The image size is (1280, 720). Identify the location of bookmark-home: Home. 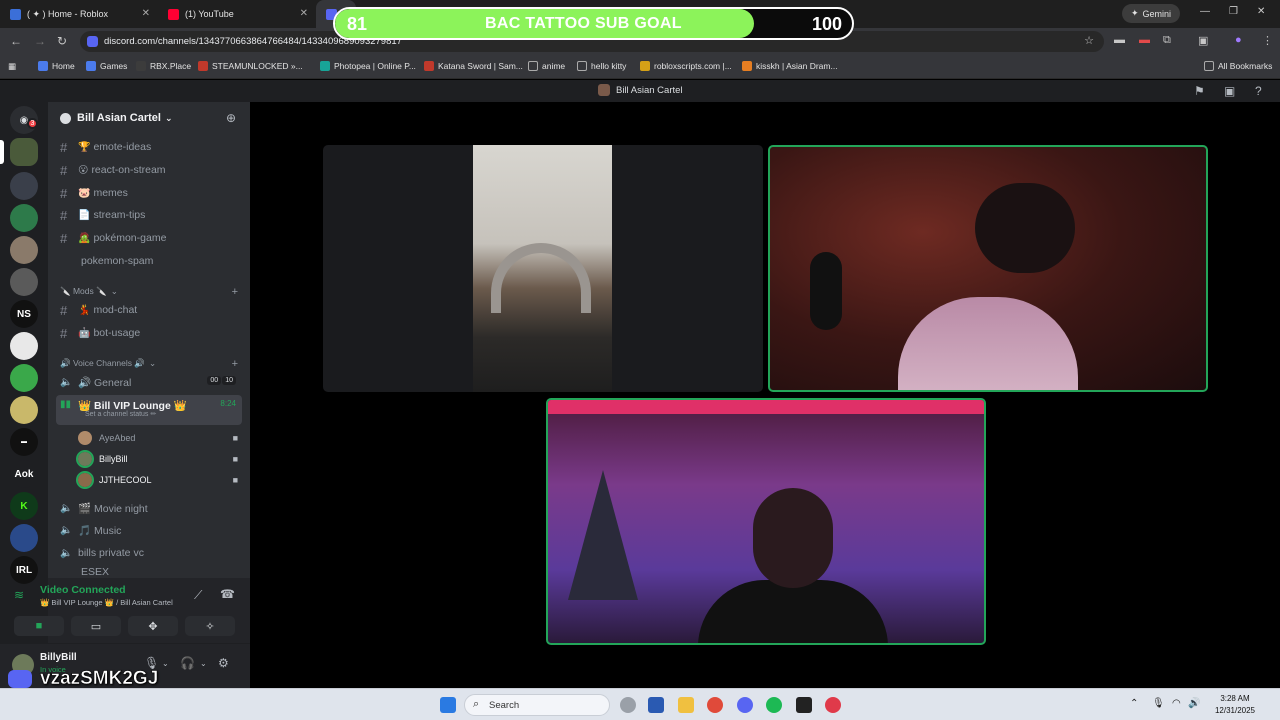
(56, 66).